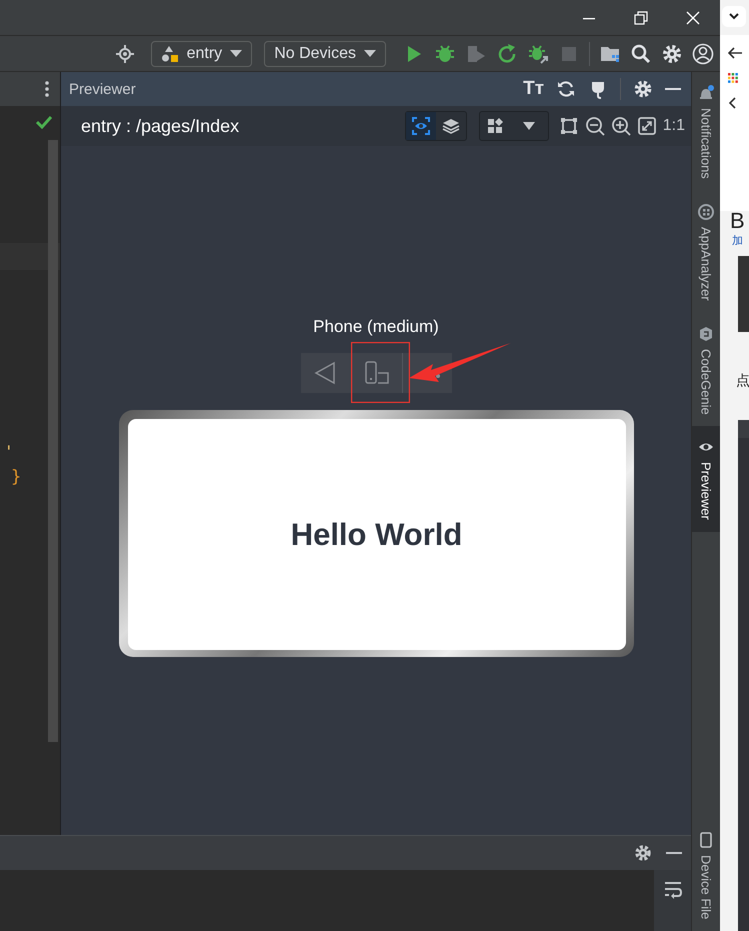 The height and width of the screenshot is (931, 749). Describe the element at coordinates (693, 17) in the screenshot. I see `close-icon` at that location.